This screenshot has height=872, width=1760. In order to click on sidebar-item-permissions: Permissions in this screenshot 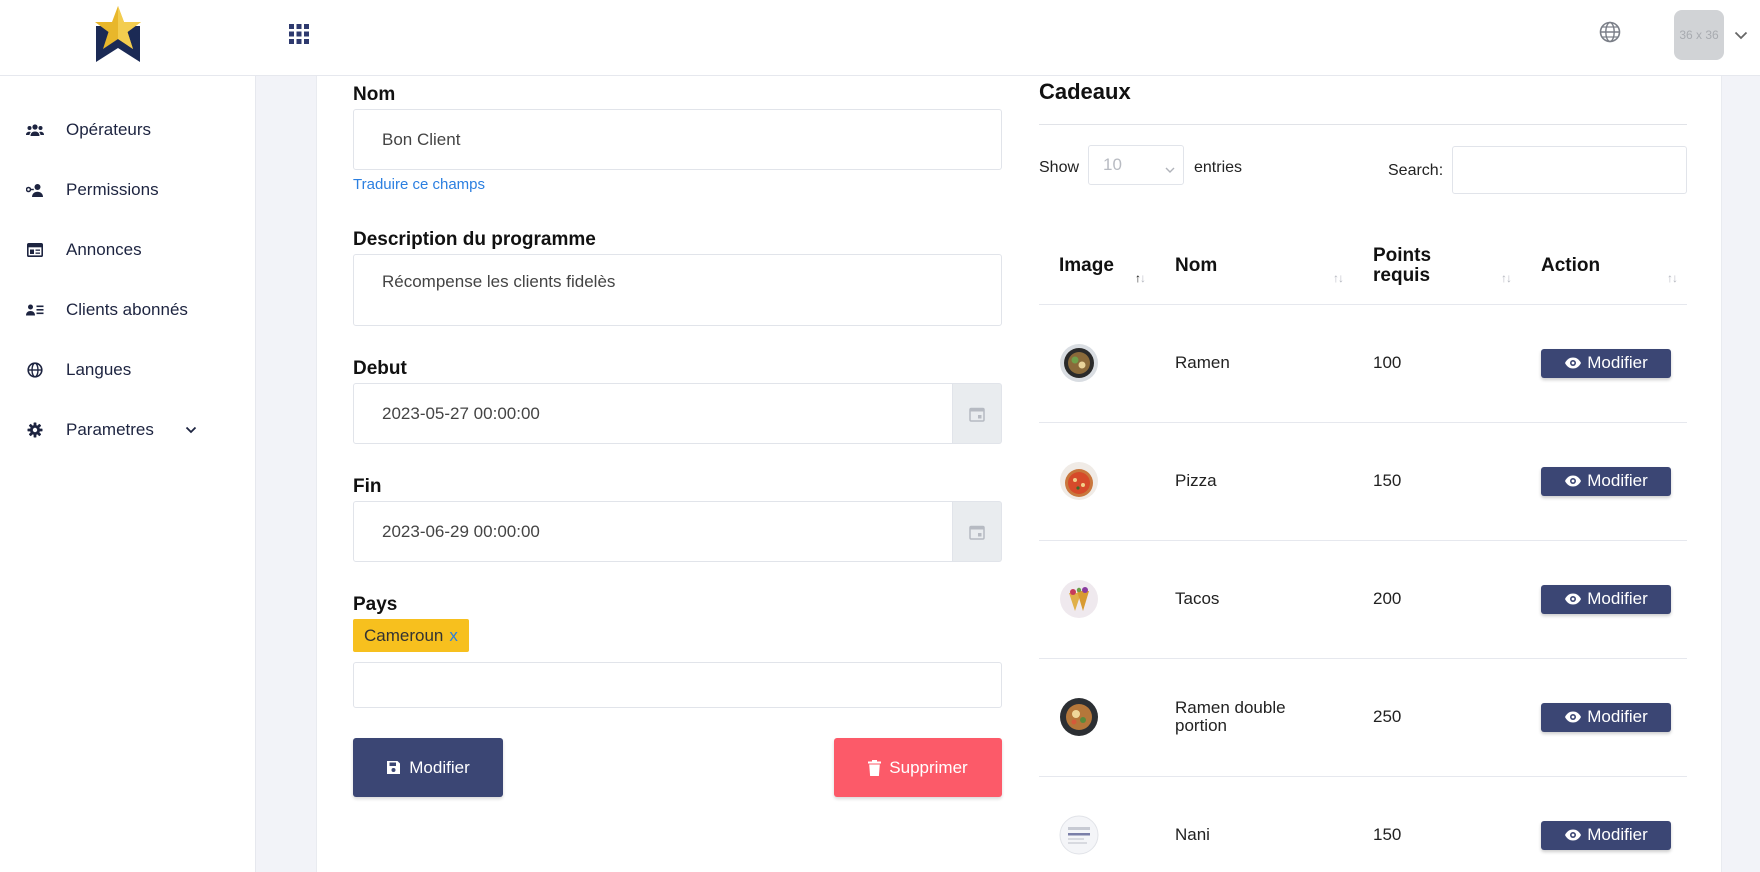, I will do `click(128, 190)`.